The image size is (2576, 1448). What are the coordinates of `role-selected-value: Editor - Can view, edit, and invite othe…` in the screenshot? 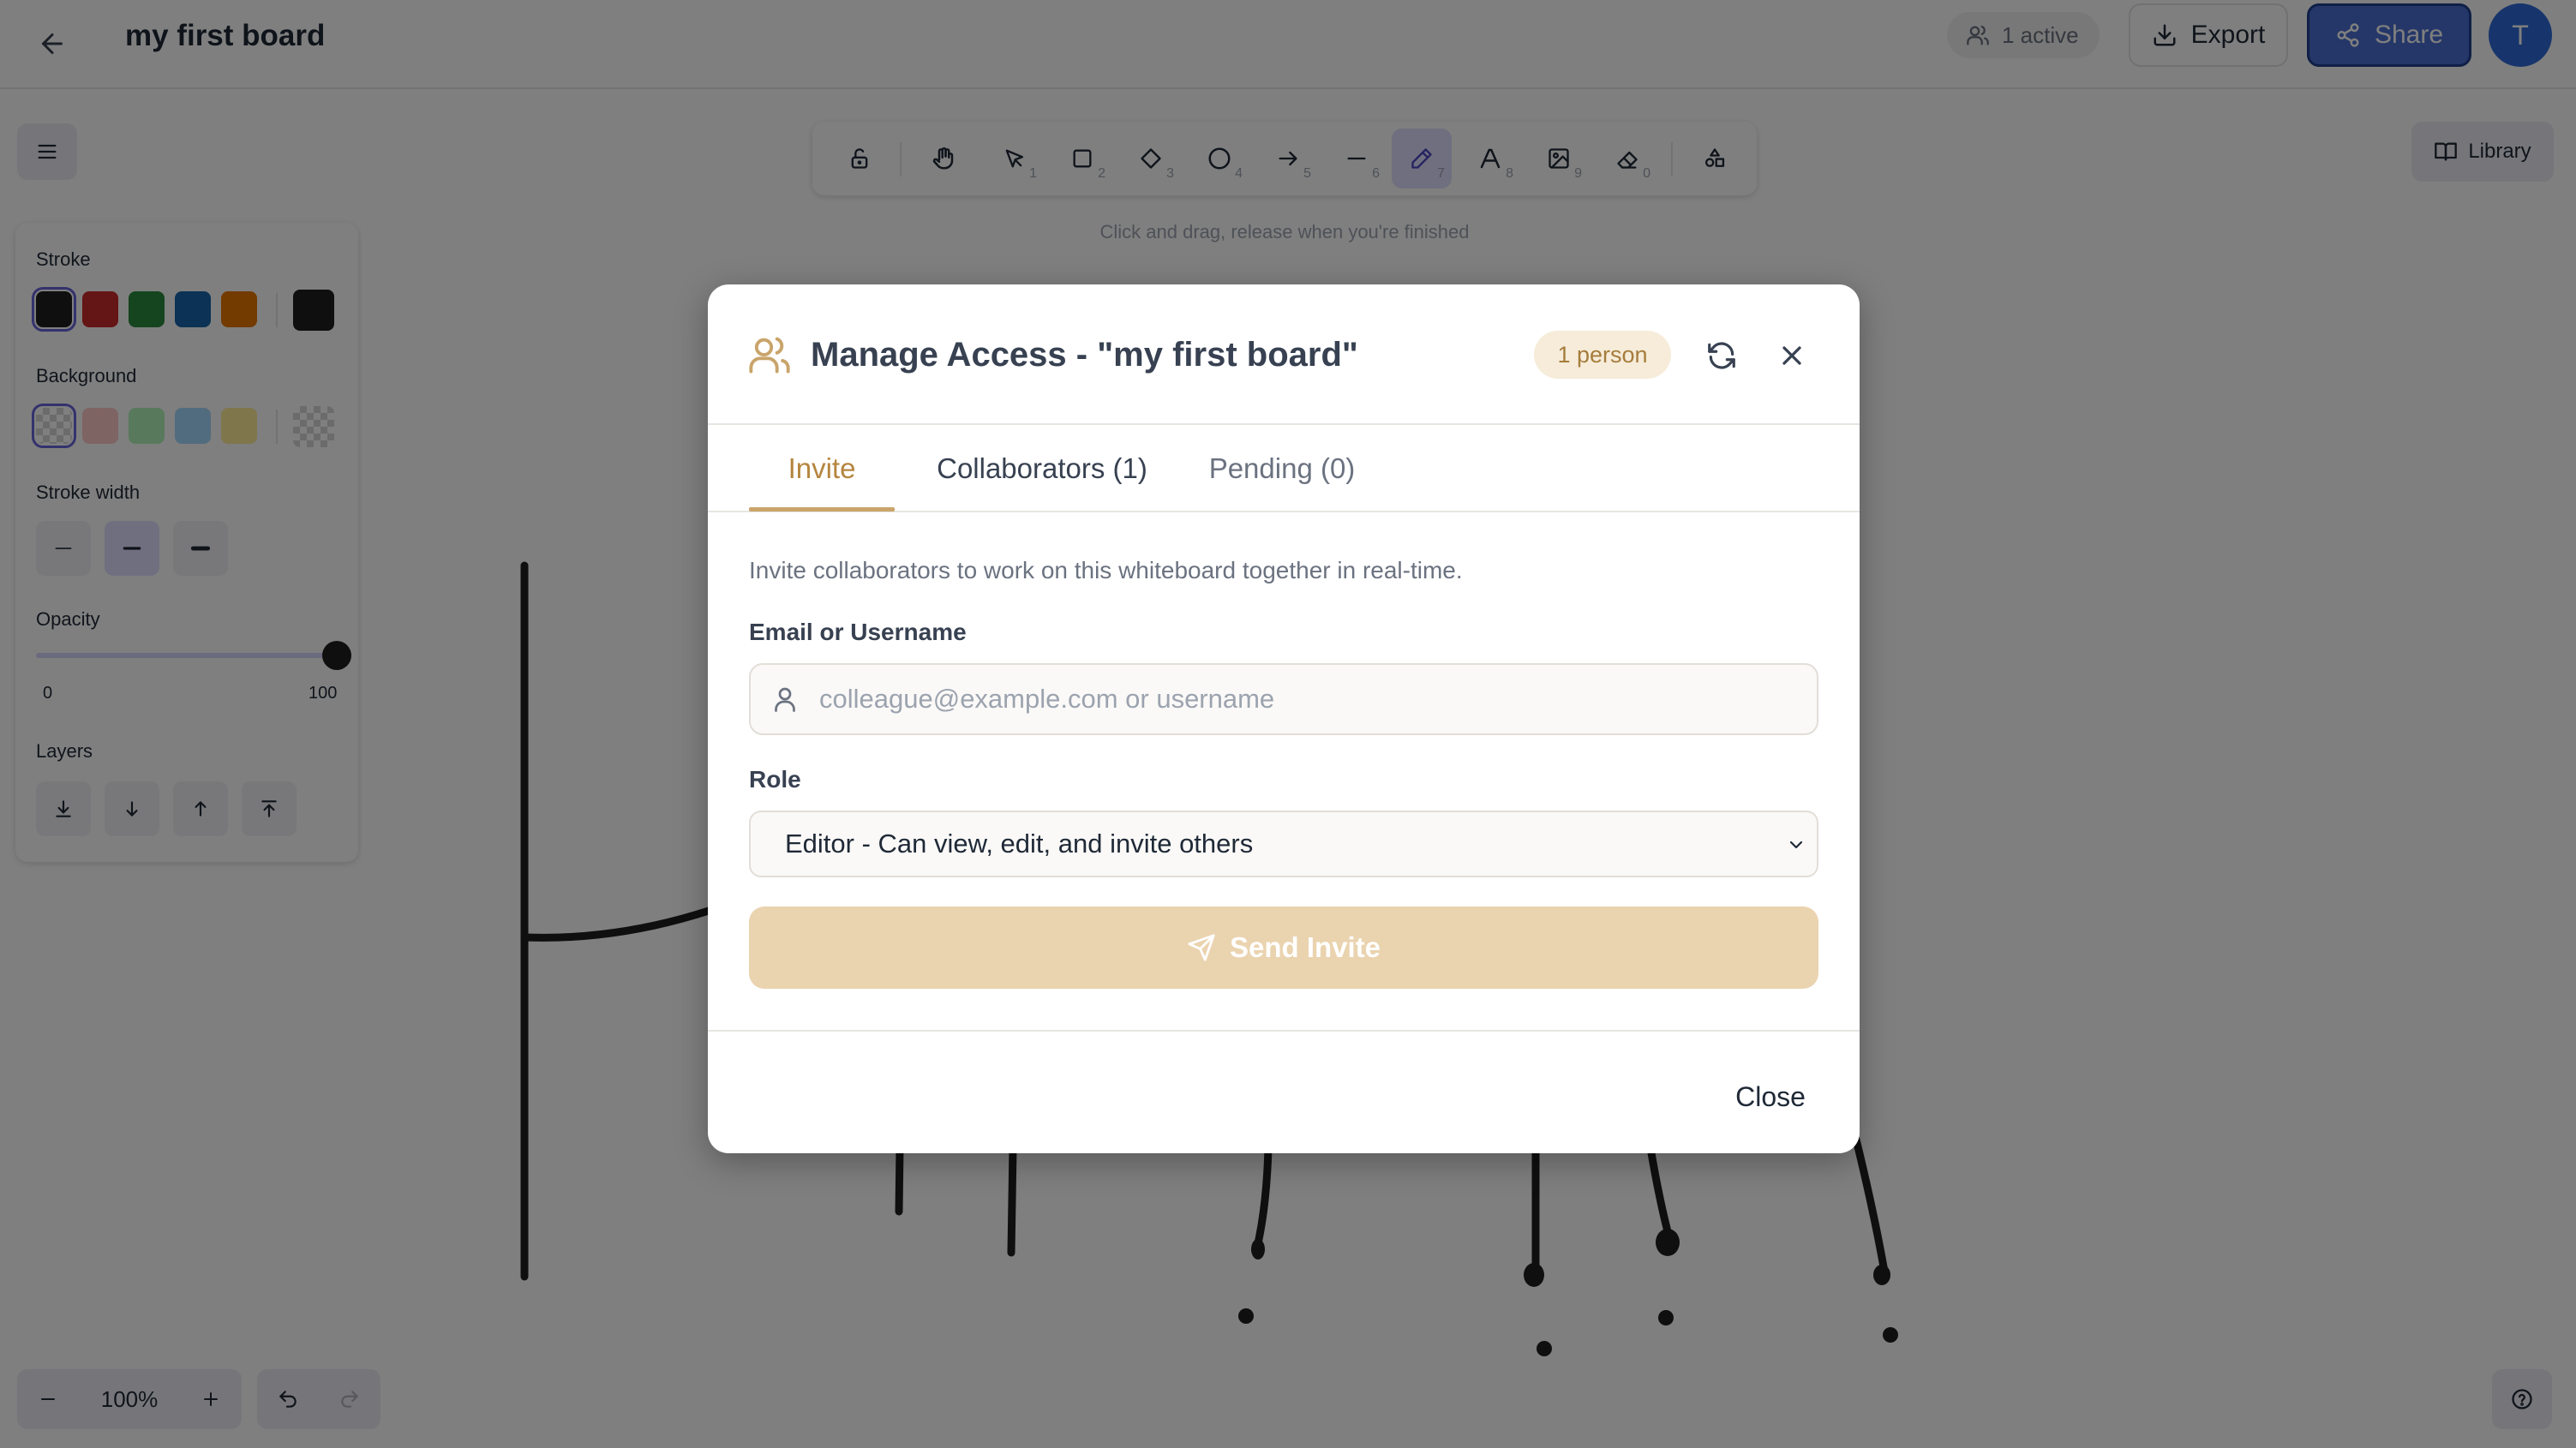 It's located at (1019, 844).